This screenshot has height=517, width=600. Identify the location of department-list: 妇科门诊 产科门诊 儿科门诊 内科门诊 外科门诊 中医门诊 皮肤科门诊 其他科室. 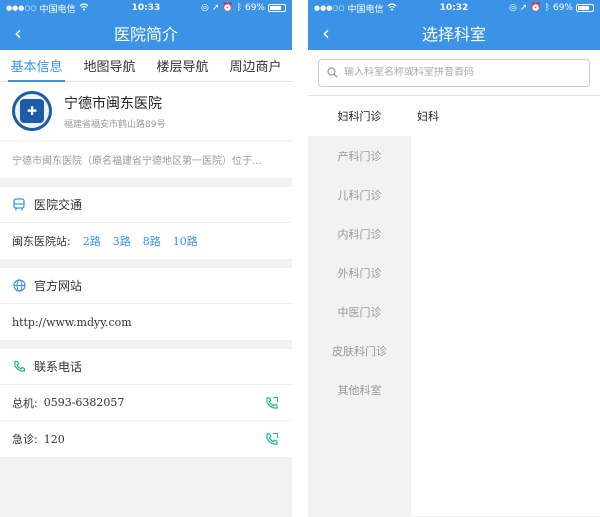
(359, 306).